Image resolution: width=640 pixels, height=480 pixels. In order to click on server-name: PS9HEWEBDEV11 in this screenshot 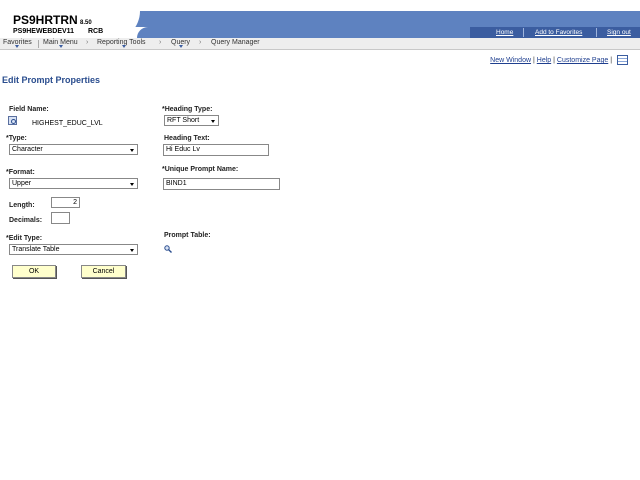, I will do `click(44, 31)`.